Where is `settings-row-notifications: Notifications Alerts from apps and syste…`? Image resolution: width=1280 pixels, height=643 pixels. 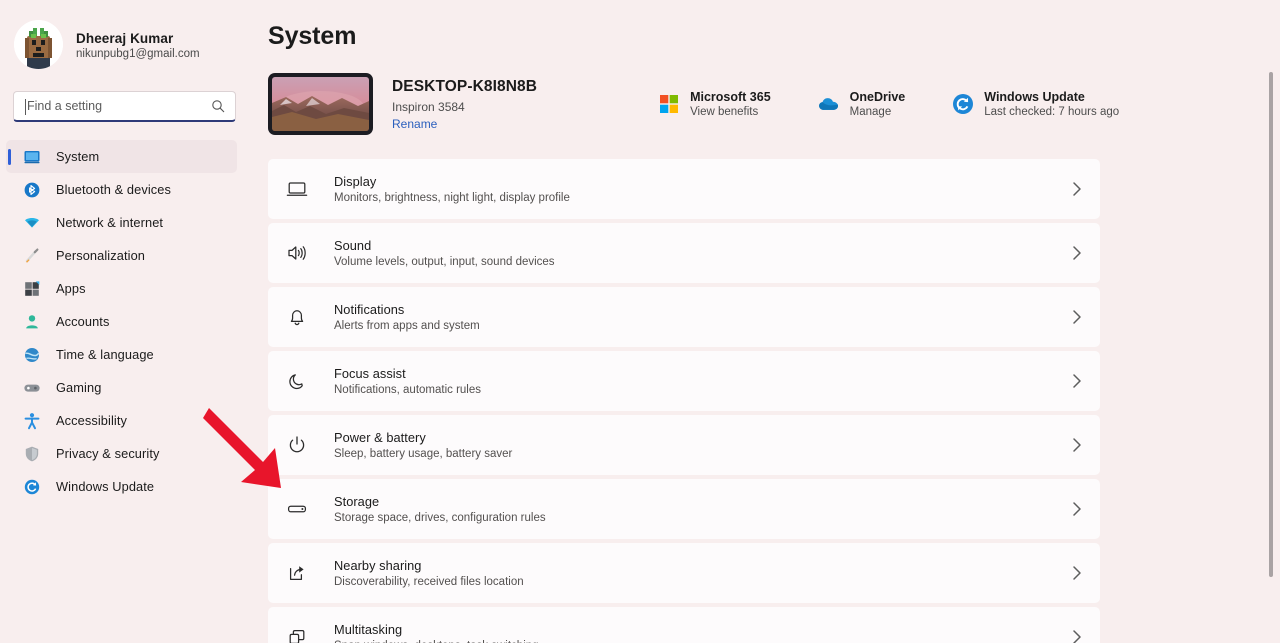 settings-row-notifications: Notifications Alerts from apps and syste… is located at coordinates (684, 317).